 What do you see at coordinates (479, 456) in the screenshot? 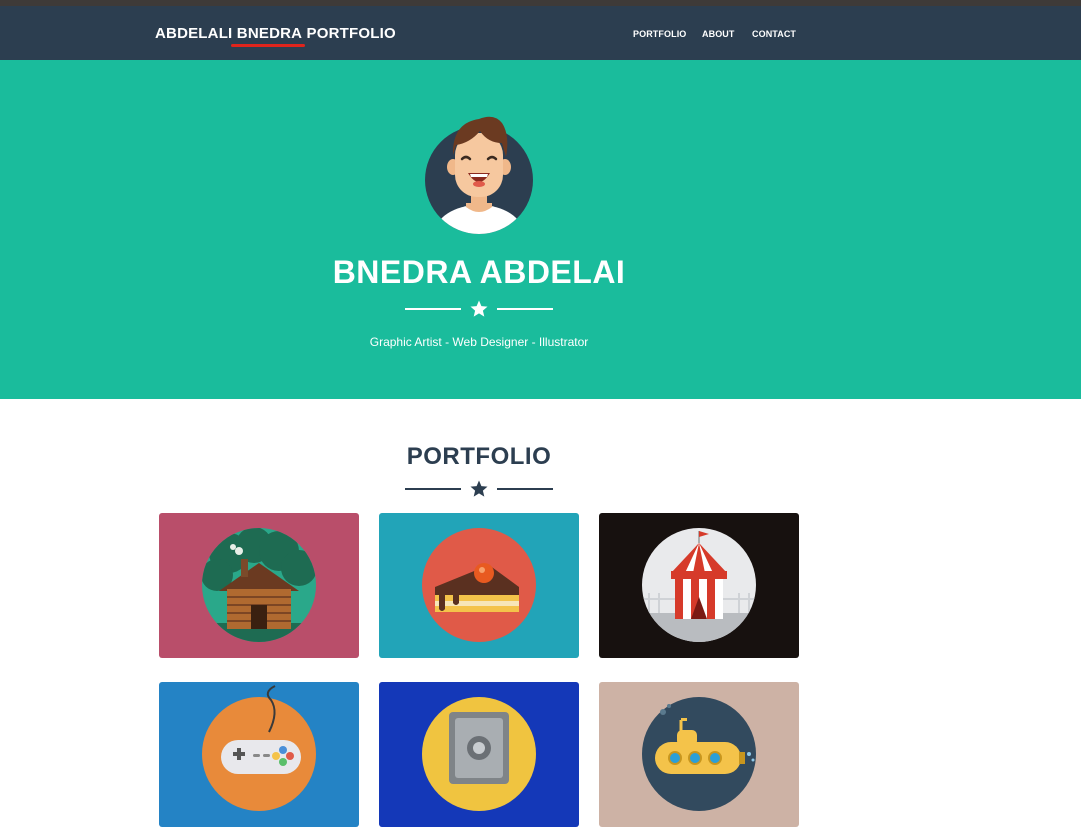
I see `portfolio-heading: PORTFOLIO` at bounding box center [479, 456].